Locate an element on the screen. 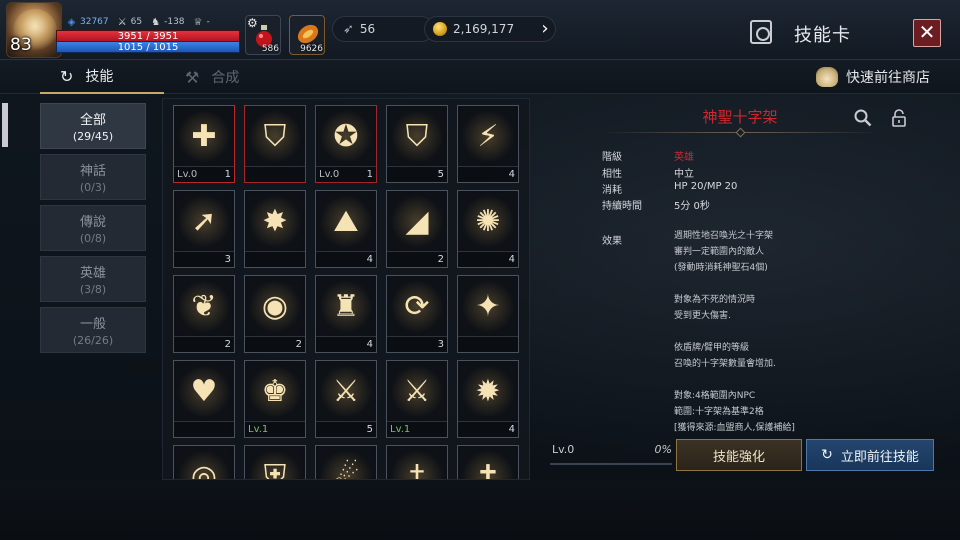 Image resolution: width=960 pixels, height=540 pixels. effect-label: 效果 is located at coordinates (612, 241).